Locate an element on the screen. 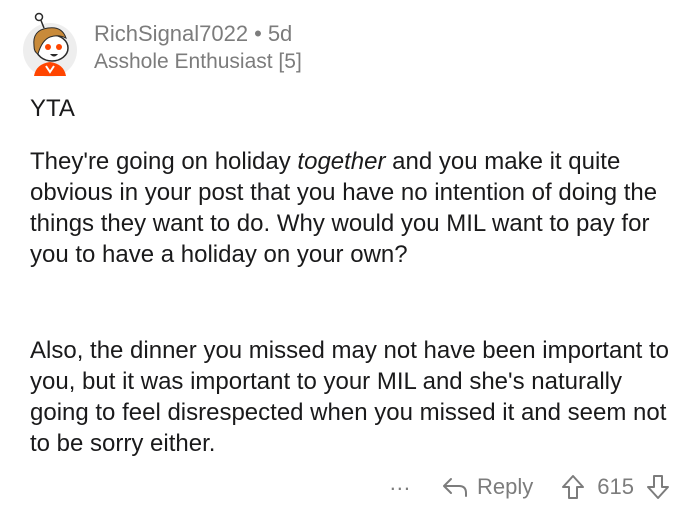 This screenshot has width=700, height=512. reply-arrow-icon is located at coordinates (455, 487).